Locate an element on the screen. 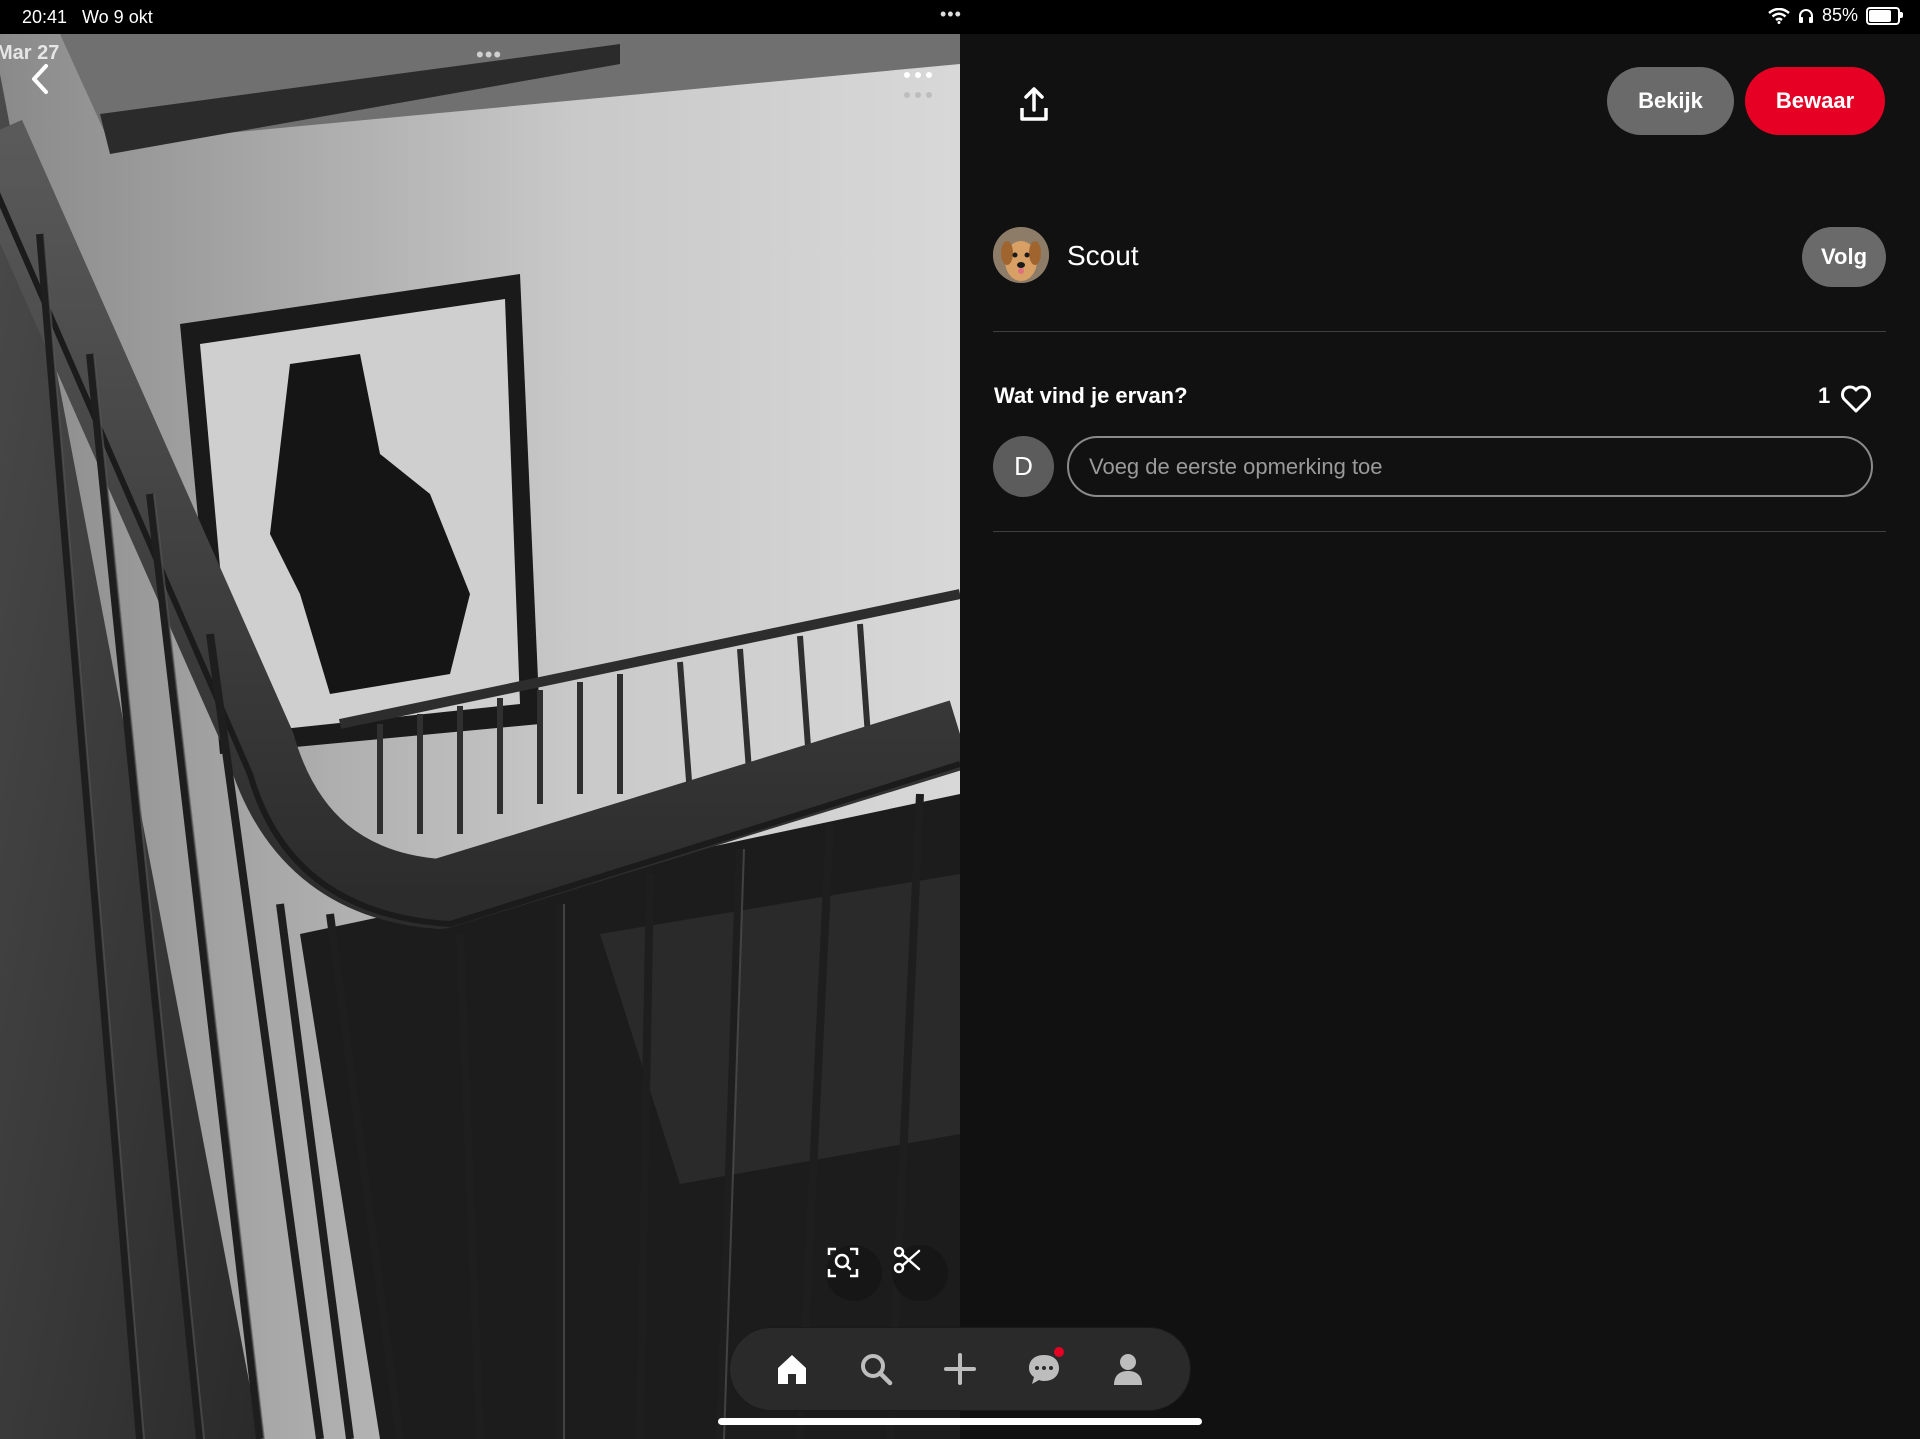 Image resolution: width=1920 pixels, height=1439 pixels. scissors-icon is located at coordinates (907, 1260).